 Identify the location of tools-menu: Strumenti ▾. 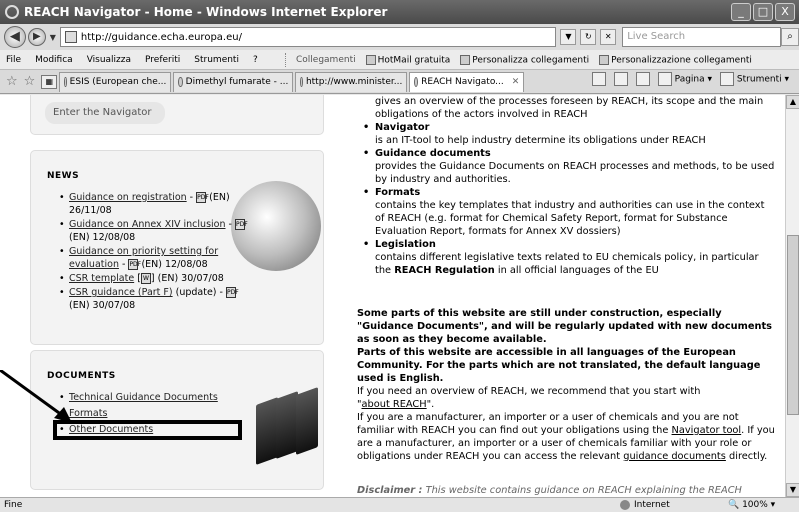
(754, 79).